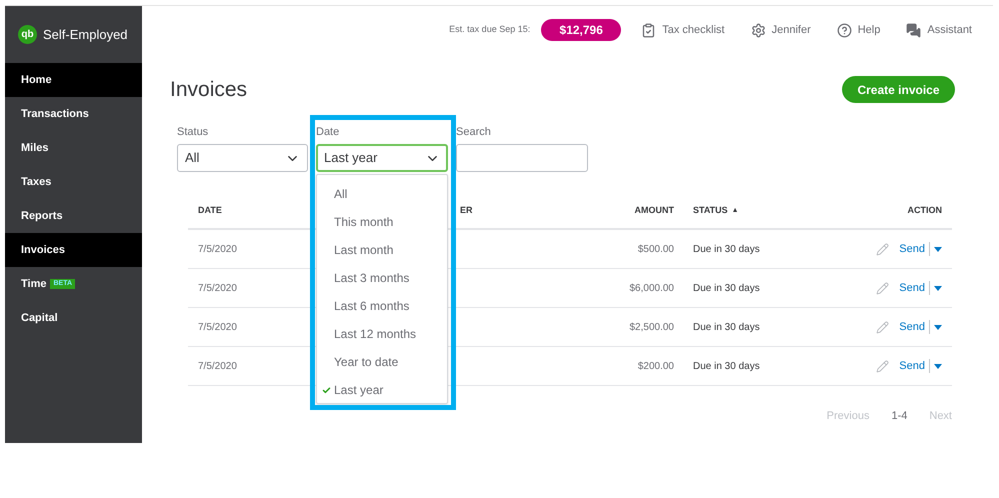 This screenshot has width=999, height=498. What do you see at coordinates (710, 211) in the screenshot?
I see `column-header: STATUS` at bounding box center [710, 211].